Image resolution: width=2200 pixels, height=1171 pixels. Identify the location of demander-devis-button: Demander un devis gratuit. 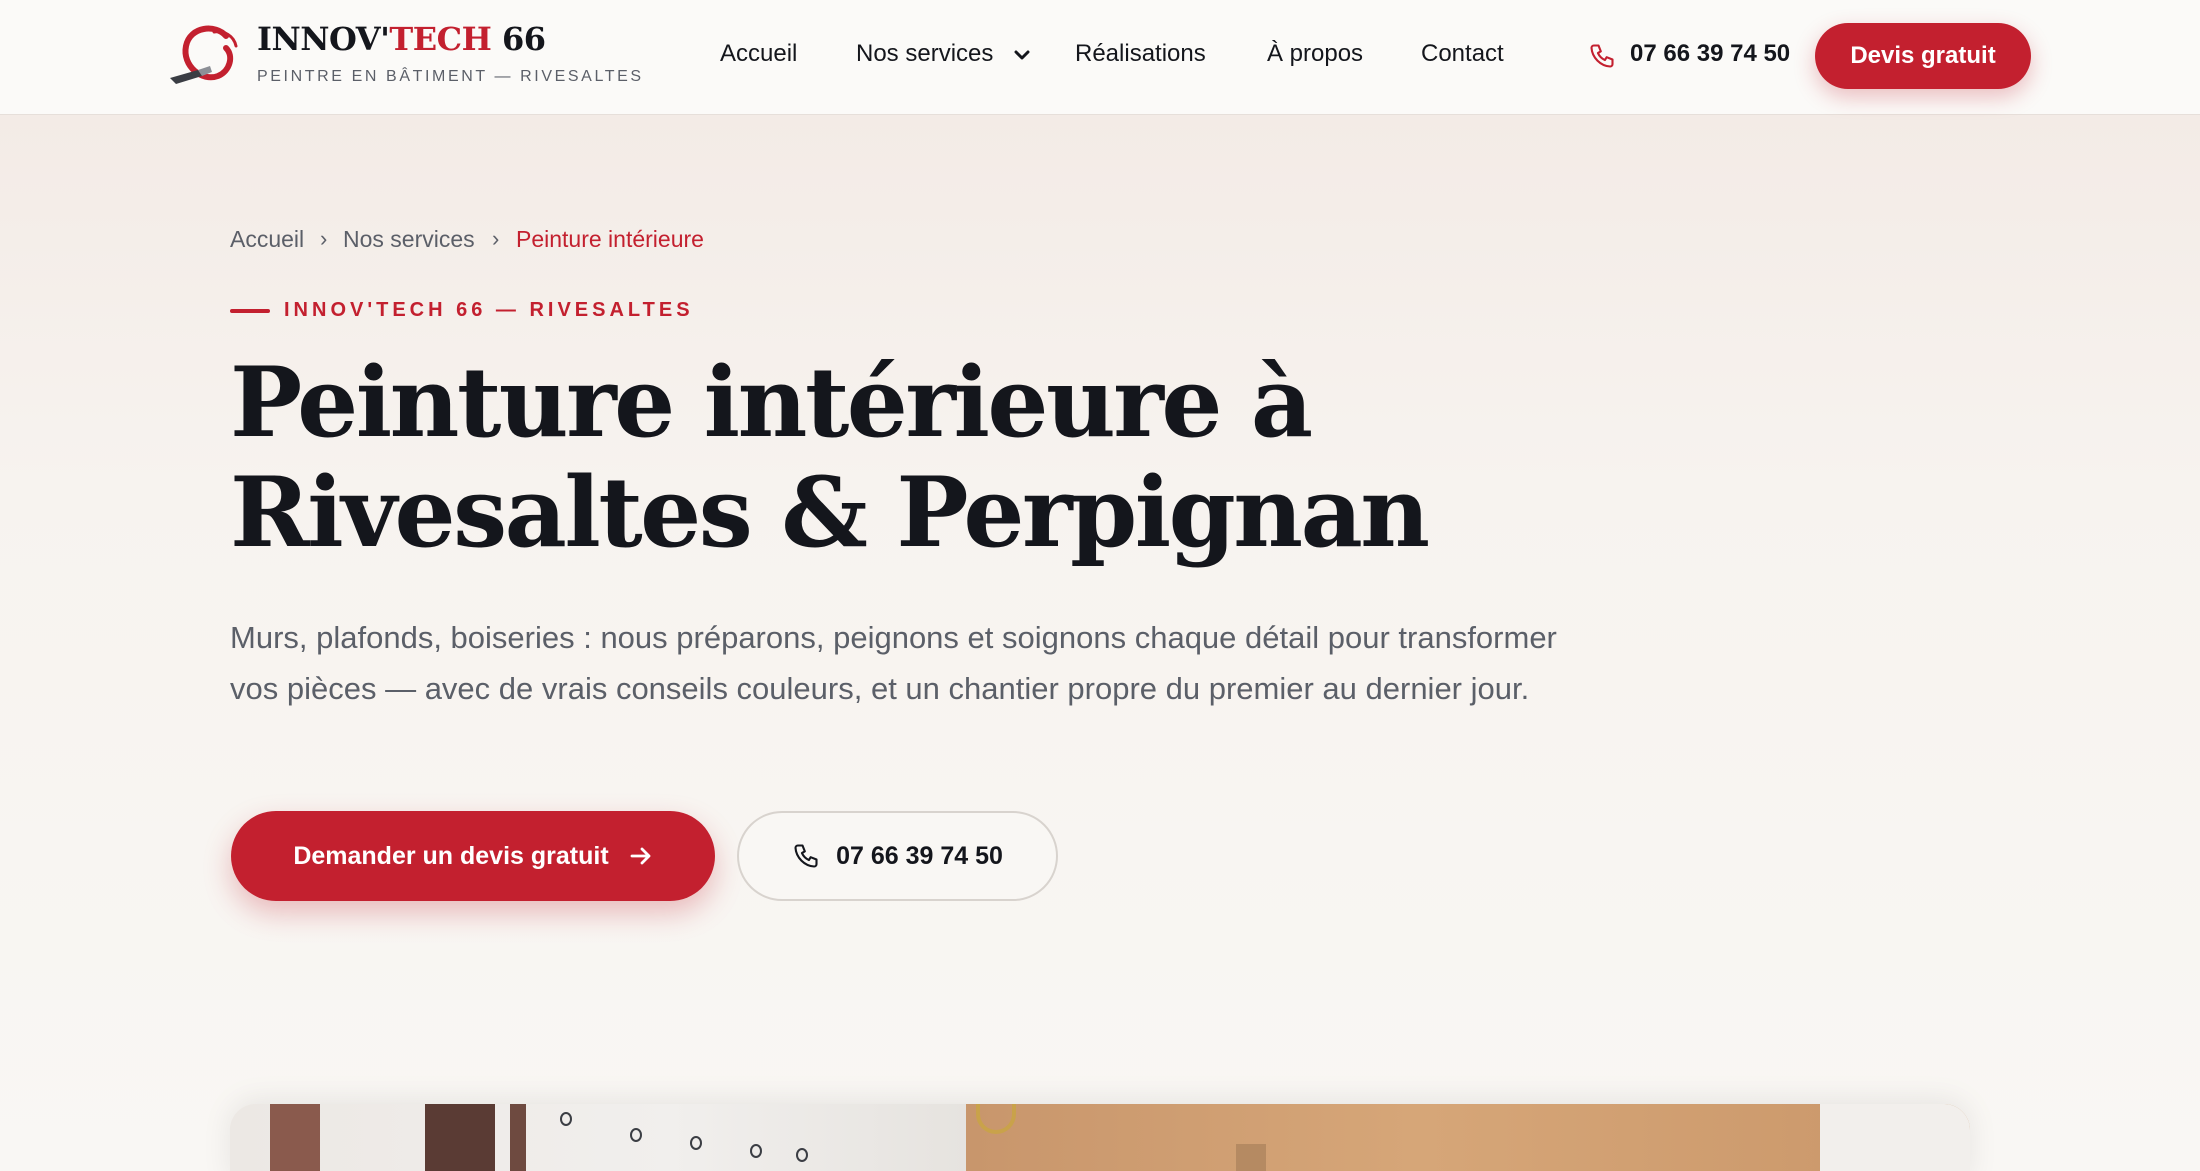
(473, 856).